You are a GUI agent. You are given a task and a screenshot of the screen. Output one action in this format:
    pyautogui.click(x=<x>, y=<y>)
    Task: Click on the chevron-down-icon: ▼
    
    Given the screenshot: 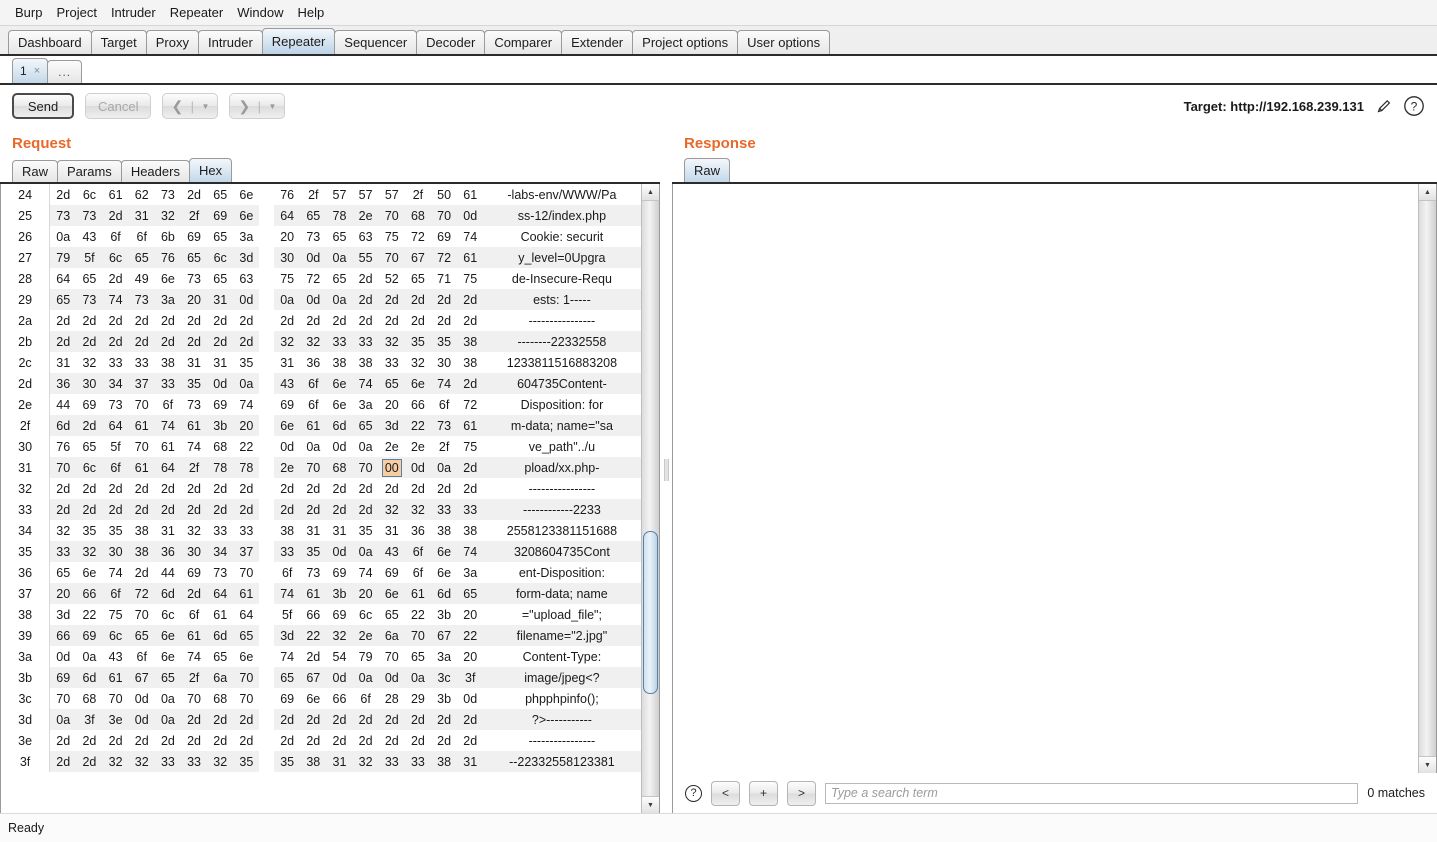 What is the action you would take?
    pyautogui.click(x=273, y=106)
    